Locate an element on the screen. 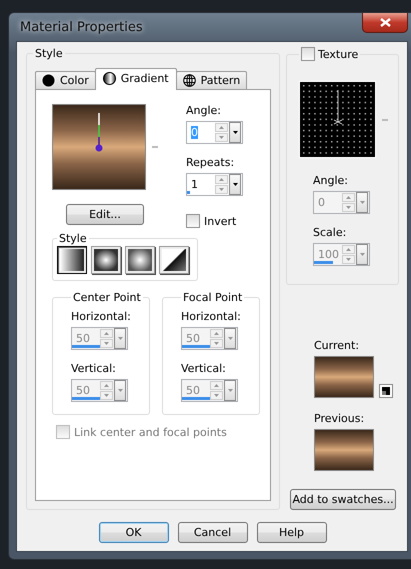  solid-circle-icon is located at coordinates (48, 80).